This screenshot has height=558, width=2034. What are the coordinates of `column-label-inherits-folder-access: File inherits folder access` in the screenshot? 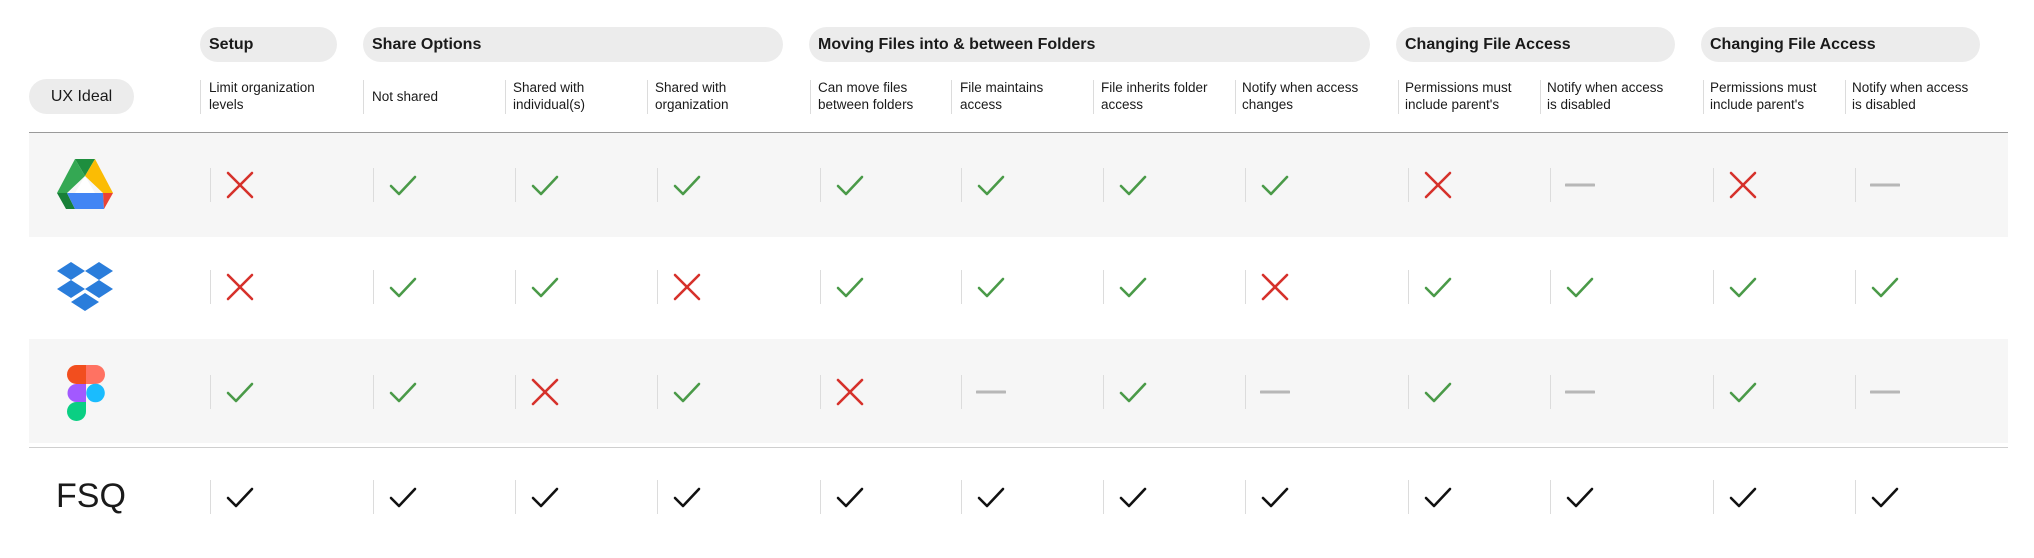 It's located at (1154, 96).